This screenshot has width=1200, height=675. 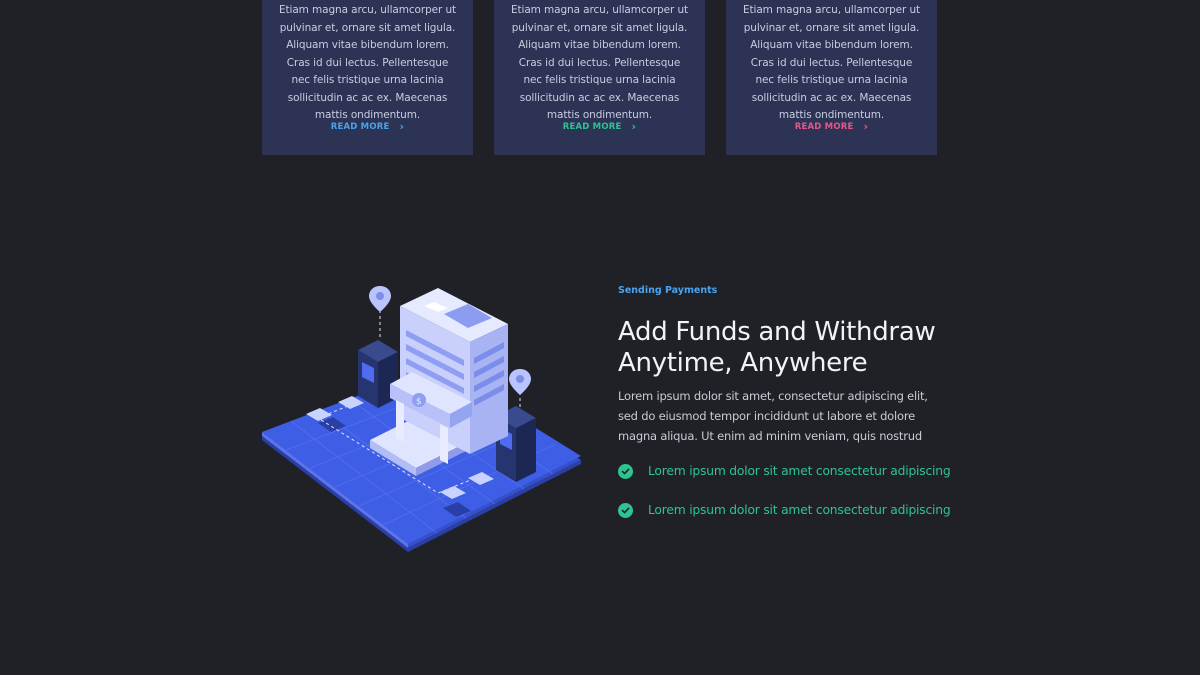 I want to click on section-title-line: Add Funds and Withdraw, so click(x=777, y=332).